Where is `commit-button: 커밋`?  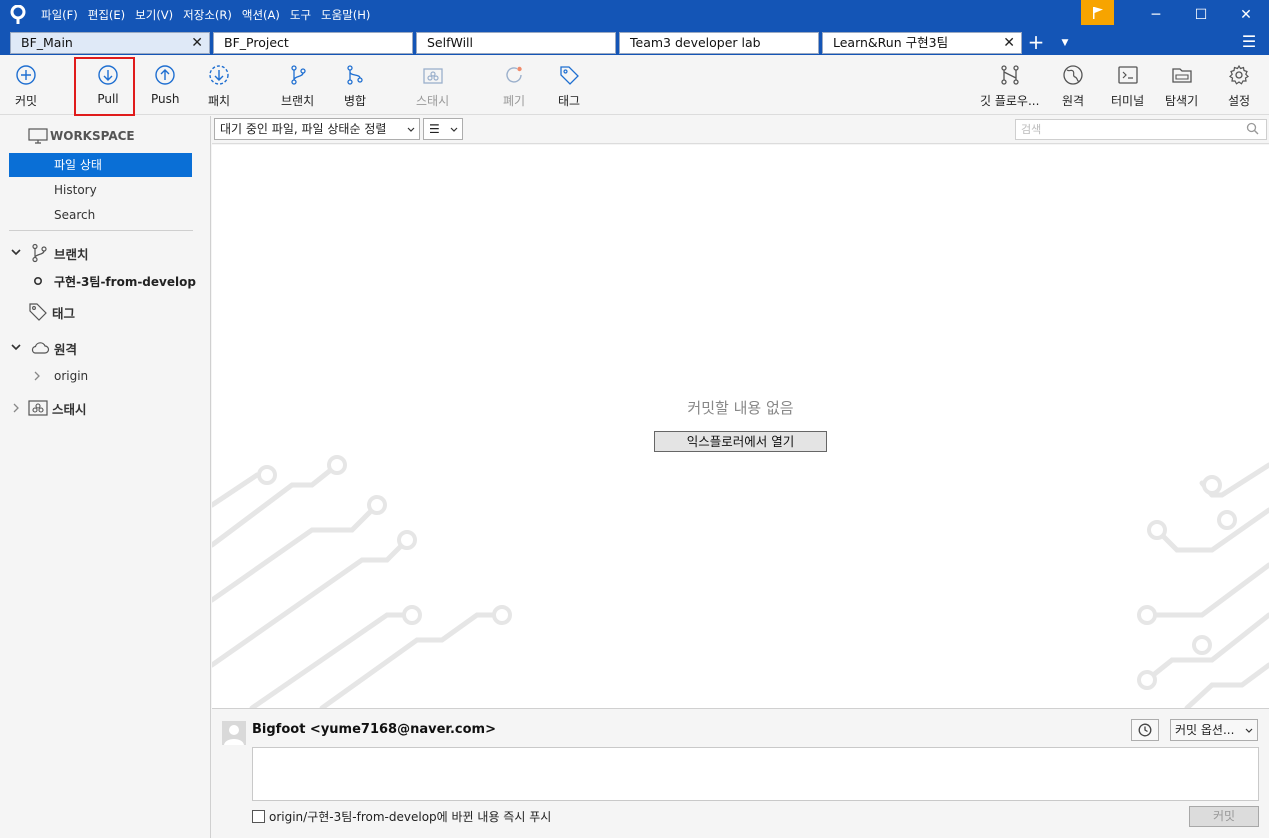 commit-button: 커밋 is located at coordinates (26, 87).